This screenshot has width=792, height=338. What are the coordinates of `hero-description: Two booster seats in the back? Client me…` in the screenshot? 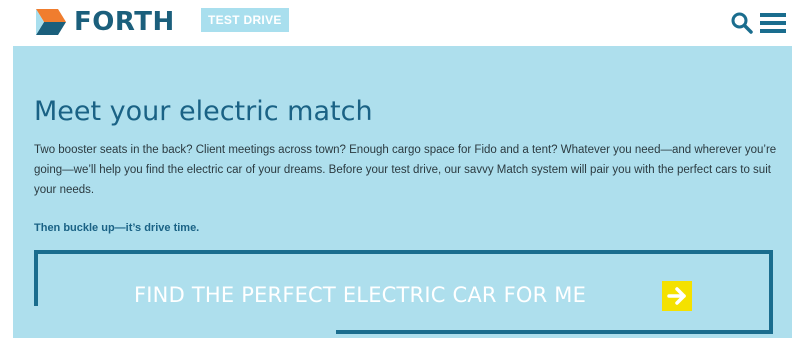 It's located at (405, 170).